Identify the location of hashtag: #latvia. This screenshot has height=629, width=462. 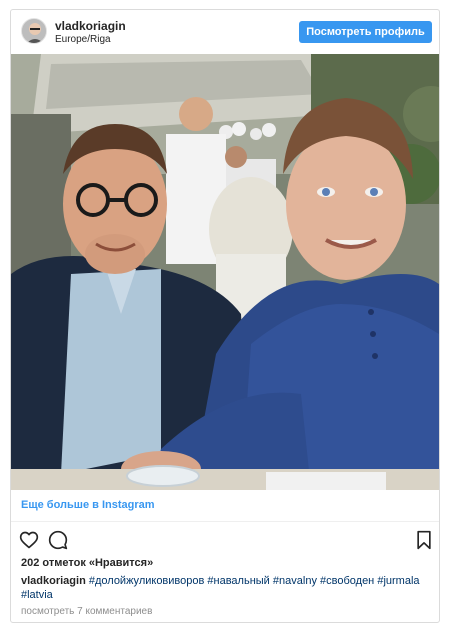
(37, 595).